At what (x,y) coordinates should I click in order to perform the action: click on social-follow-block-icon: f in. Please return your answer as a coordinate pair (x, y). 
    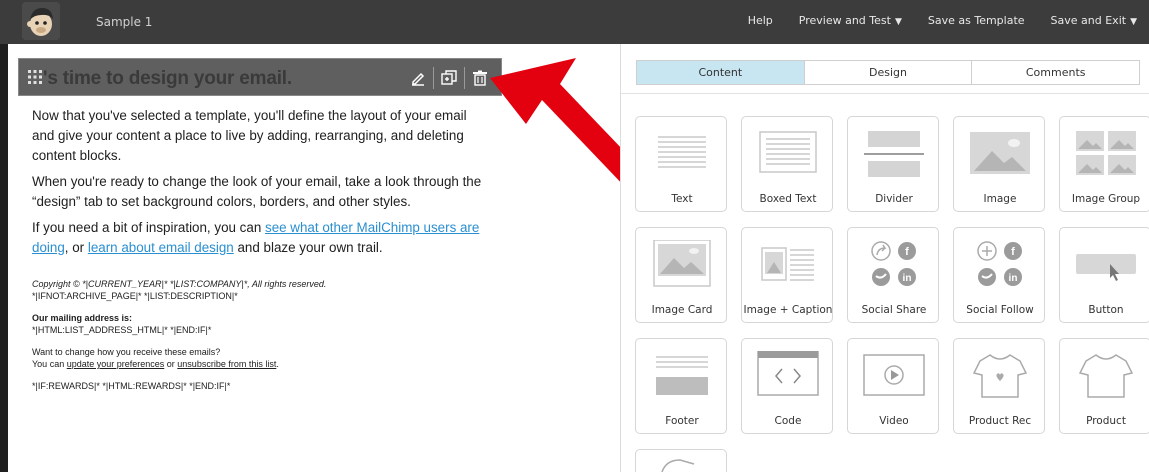
    Looking at the image, I should click on (999, 263).